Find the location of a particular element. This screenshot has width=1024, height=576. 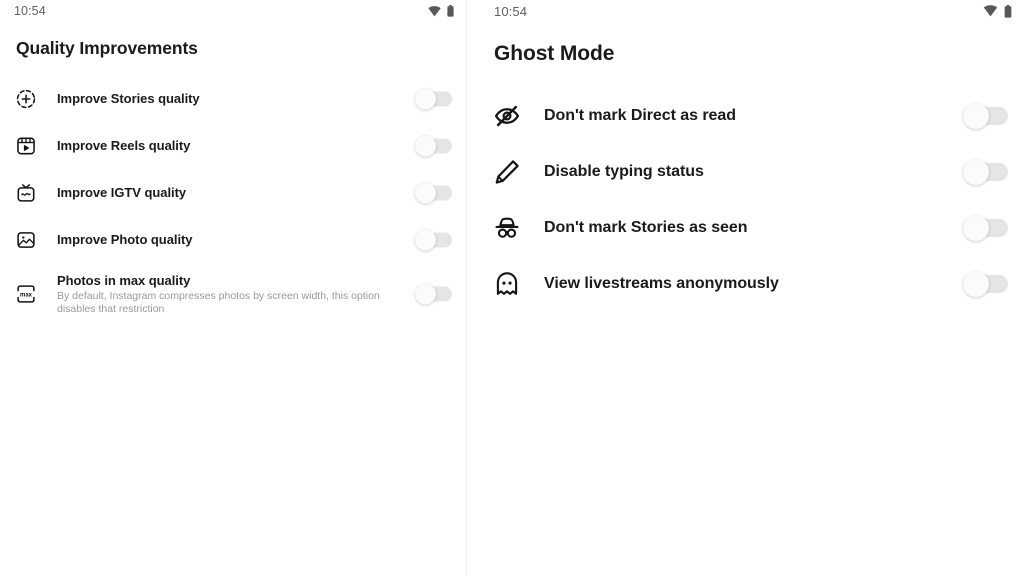

list-item-text: Improve Photo quality is located at coordinates (236, 239).